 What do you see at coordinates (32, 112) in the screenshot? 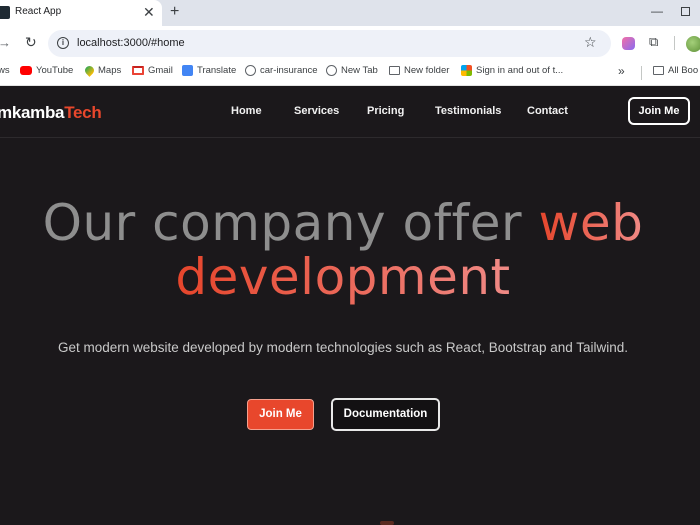
I see `logo-text-main: mkamba` at bounding box center [32, 112].